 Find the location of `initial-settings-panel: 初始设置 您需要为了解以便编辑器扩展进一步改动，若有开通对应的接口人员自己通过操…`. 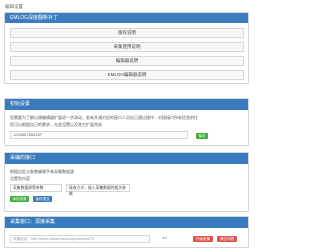

initial-settings-panel: 初始设置 您需要为了解以便编辑器扩展进一步改动，若有开通对应的接口人员自己通过操… is located at coordinates (126, 122).